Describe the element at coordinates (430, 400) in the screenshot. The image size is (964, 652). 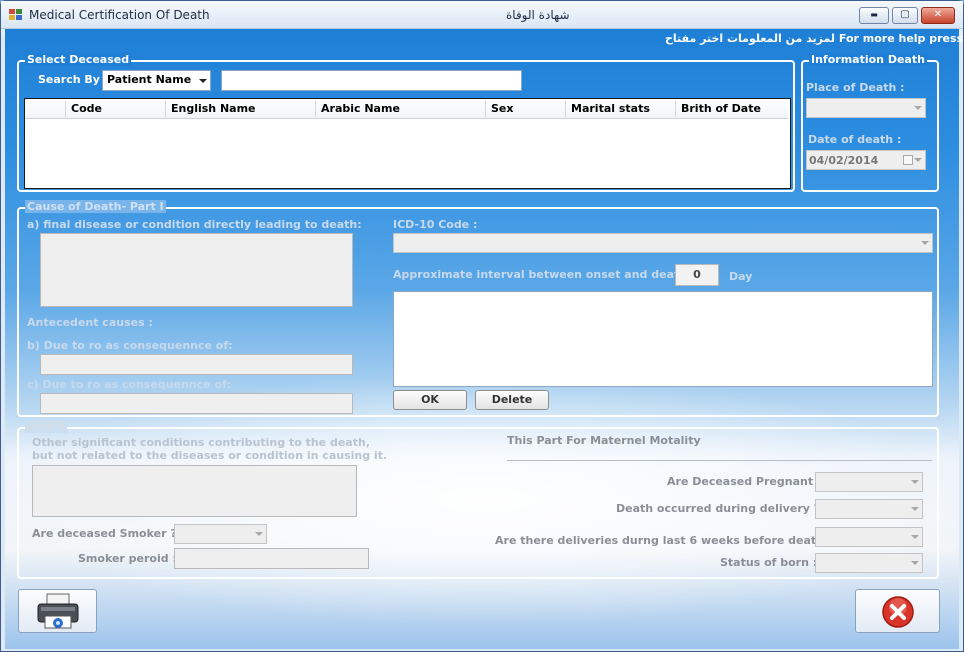
I see `ok-button: OK` at that location.